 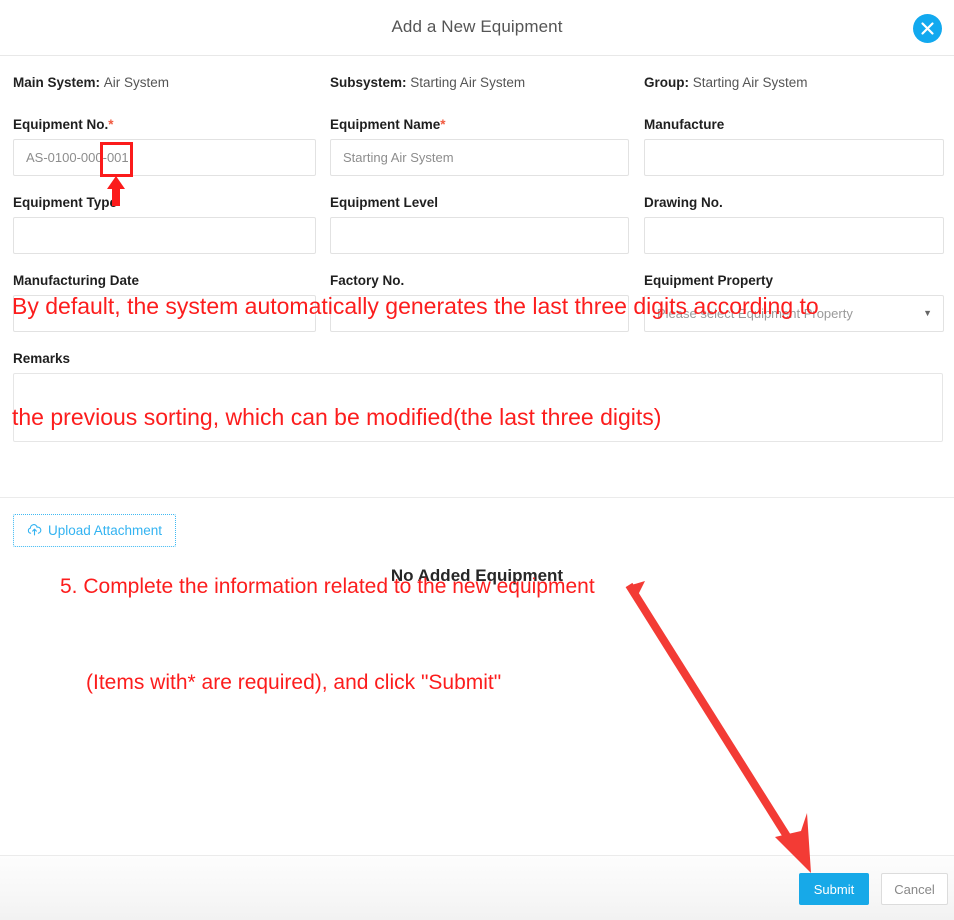 What do you see at coordinates (927, 28) in the screenshot?
I see `close-icon` at bounding box center [927, 28].